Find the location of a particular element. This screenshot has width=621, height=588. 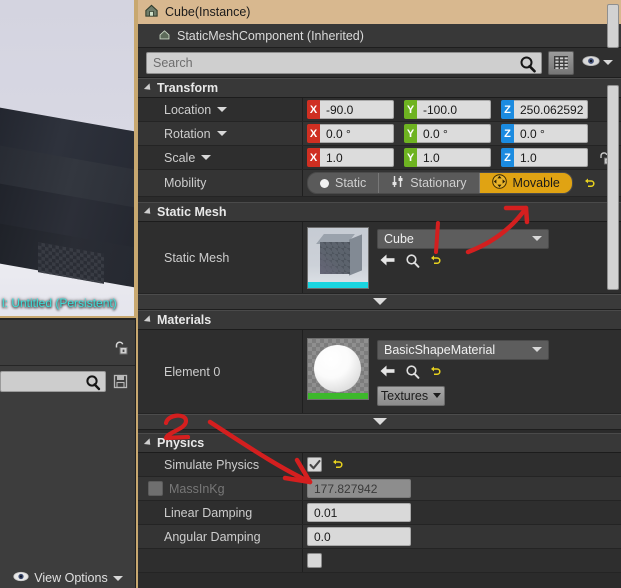

rotation-x-field: X 0.0 ° is located at coordinates (350, 133).